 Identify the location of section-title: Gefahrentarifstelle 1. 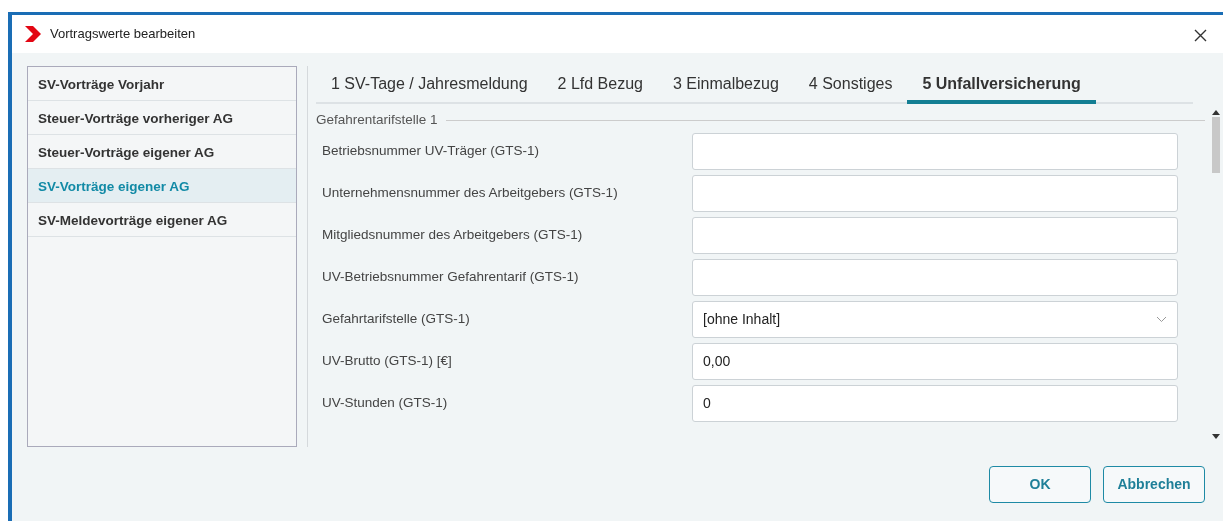
(377, 120).